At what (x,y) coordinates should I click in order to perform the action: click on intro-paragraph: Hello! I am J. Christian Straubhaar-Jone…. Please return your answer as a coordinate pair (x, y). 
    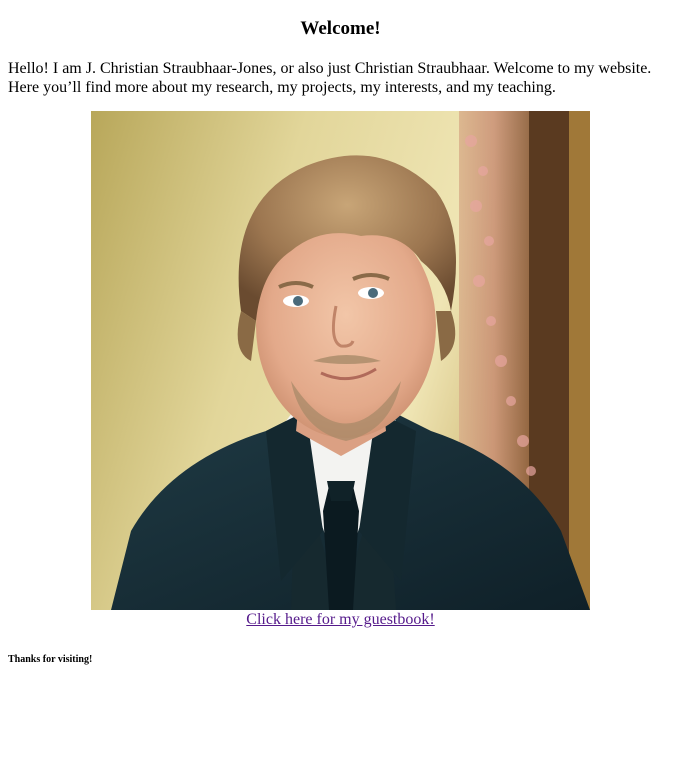
    Looking at the image, I should click on (340, 78).